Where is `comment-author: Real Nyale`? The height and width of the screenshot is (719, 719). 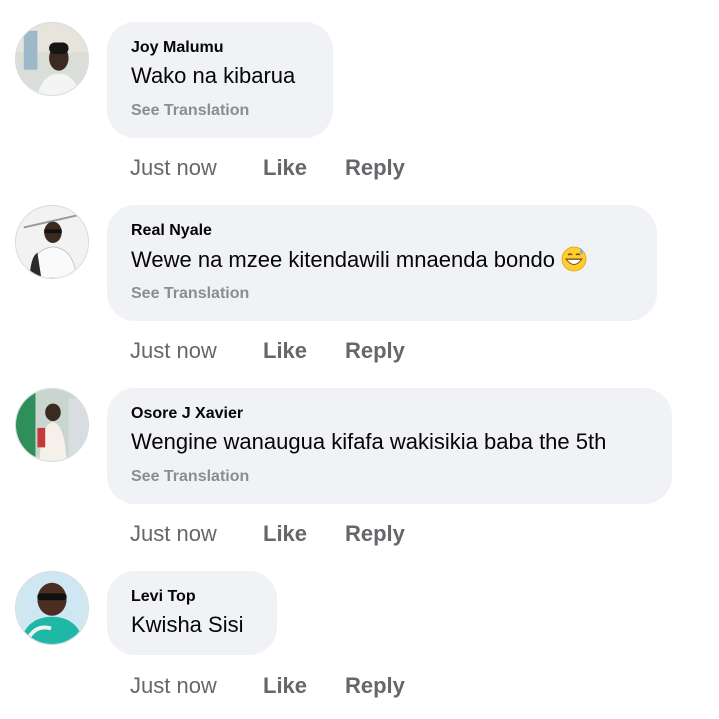 comment-author: Real Nyale is located at coordinates (171, 231).